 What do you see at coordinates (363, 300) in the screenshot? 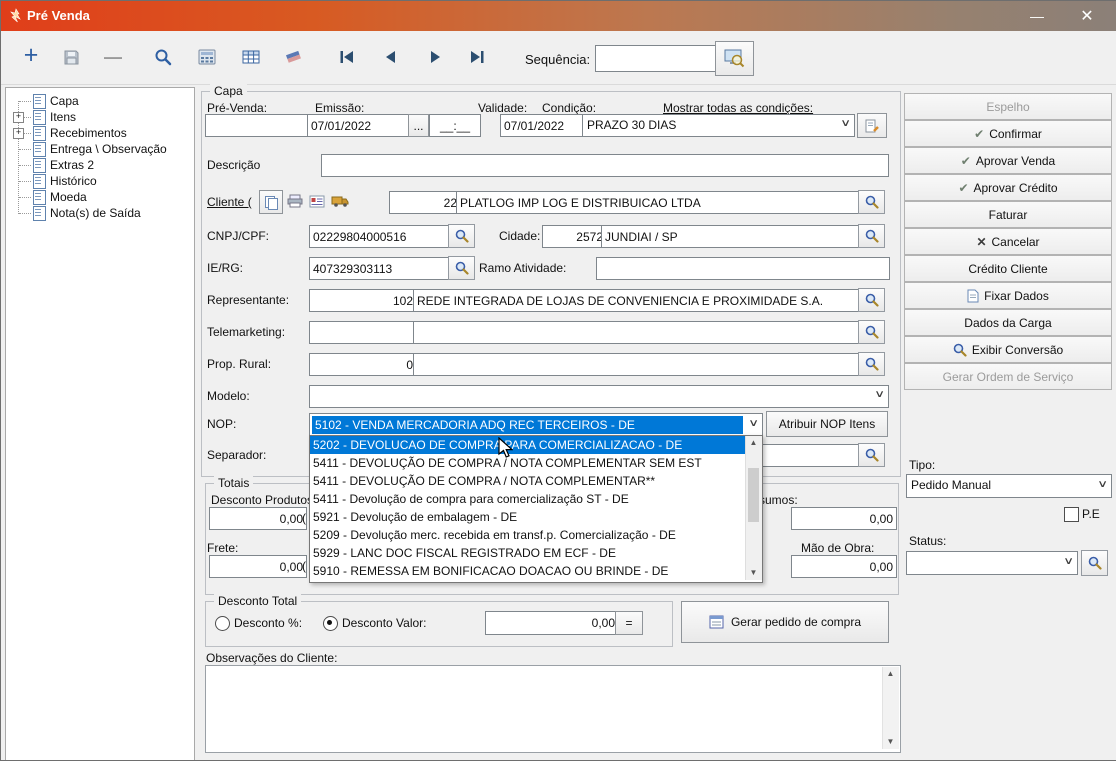
I see `representante-code-input` at bounding box center [363, 300].